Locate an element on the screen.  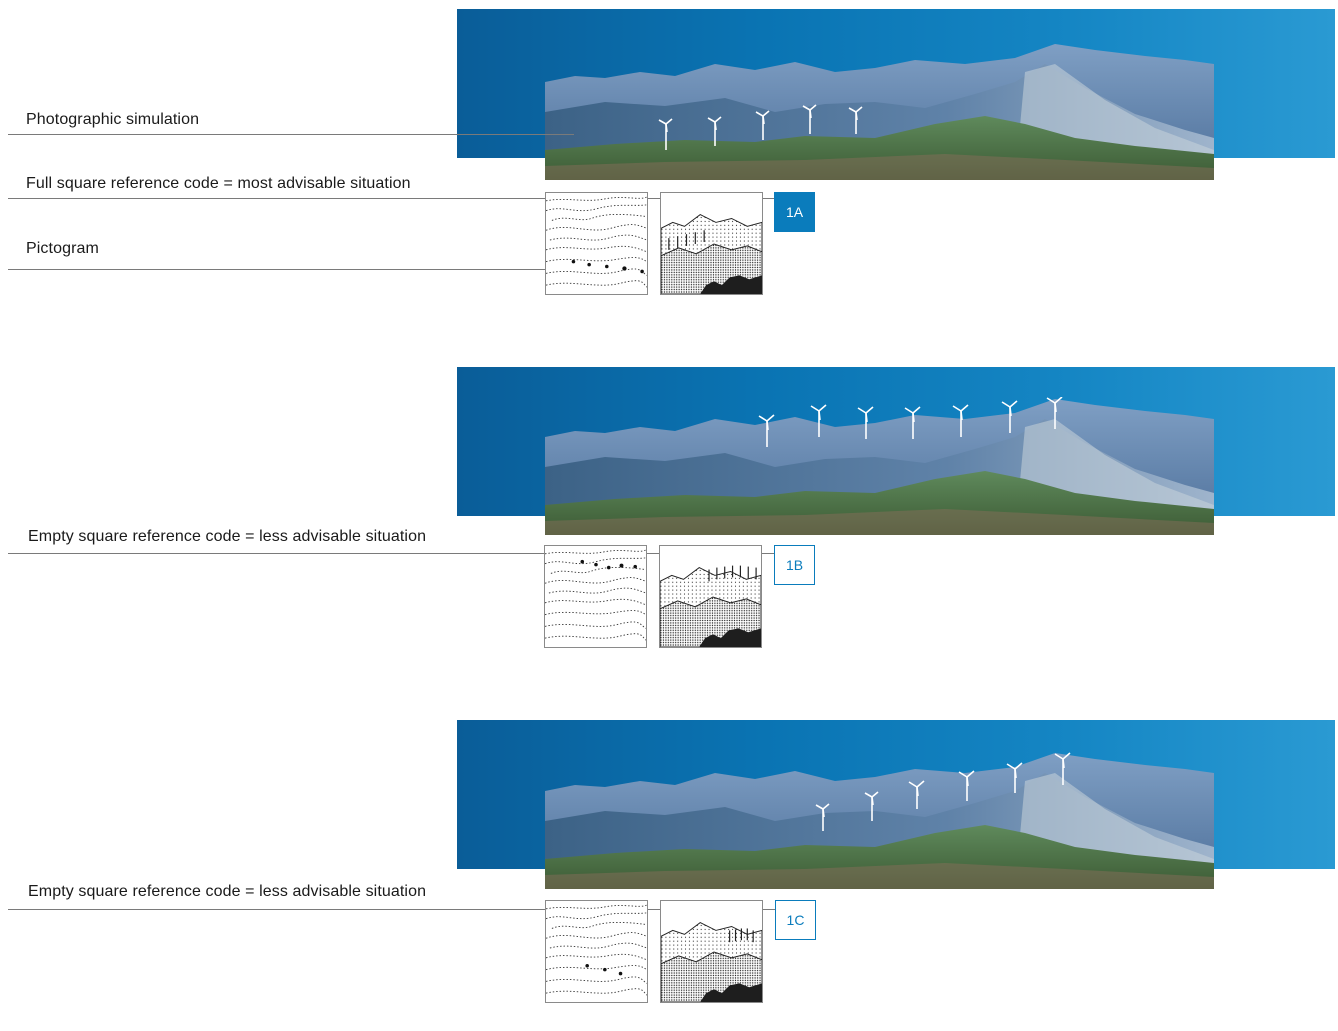
contour-pictogram-1a is located at coordinates (596, 243).